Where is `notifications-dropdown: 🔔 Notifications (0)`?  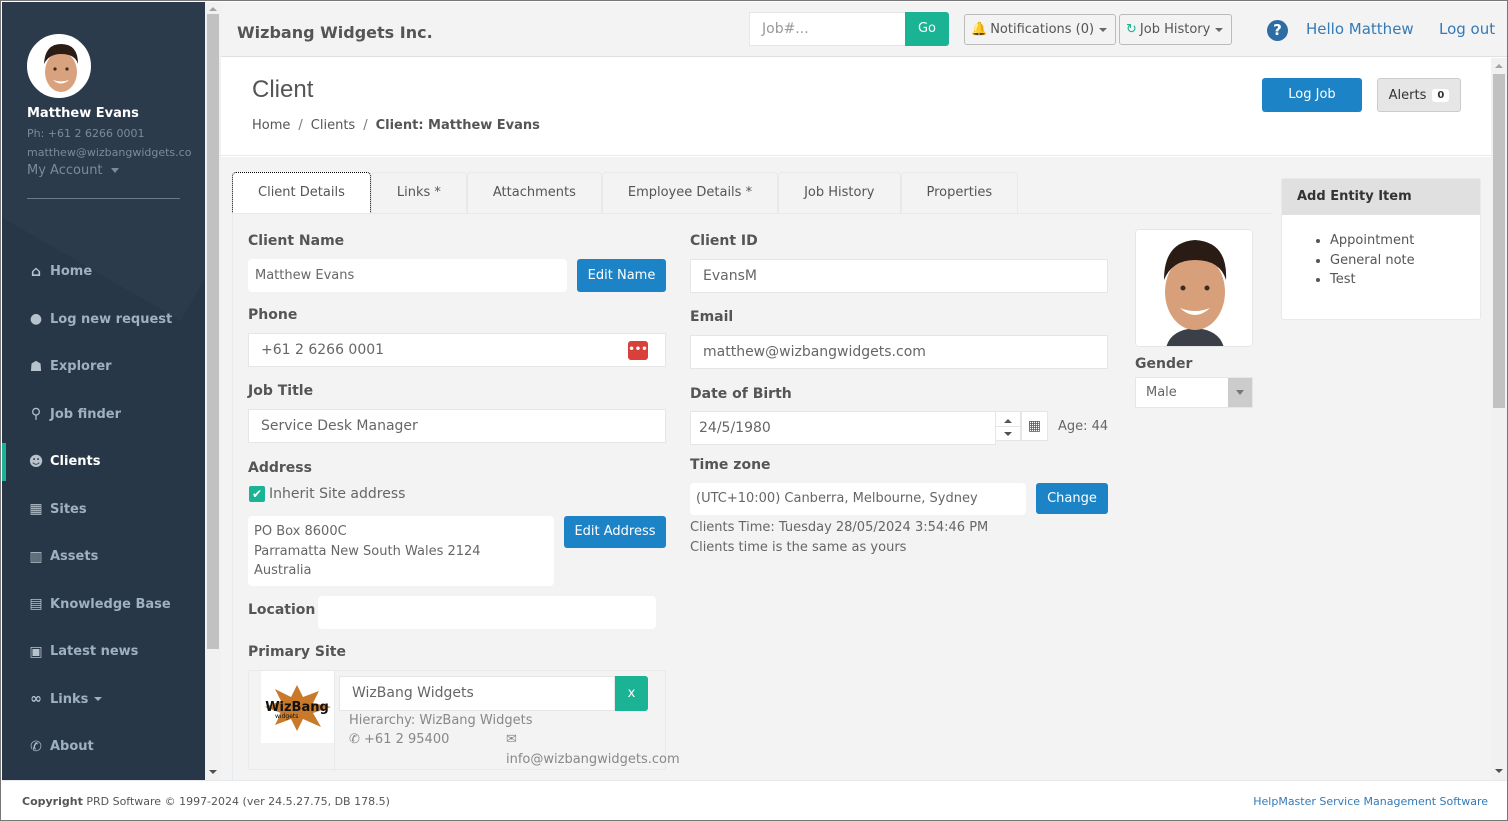
notifications-dropdown: 🔔 Notifications (0) is located at coordinates (1040, 29).